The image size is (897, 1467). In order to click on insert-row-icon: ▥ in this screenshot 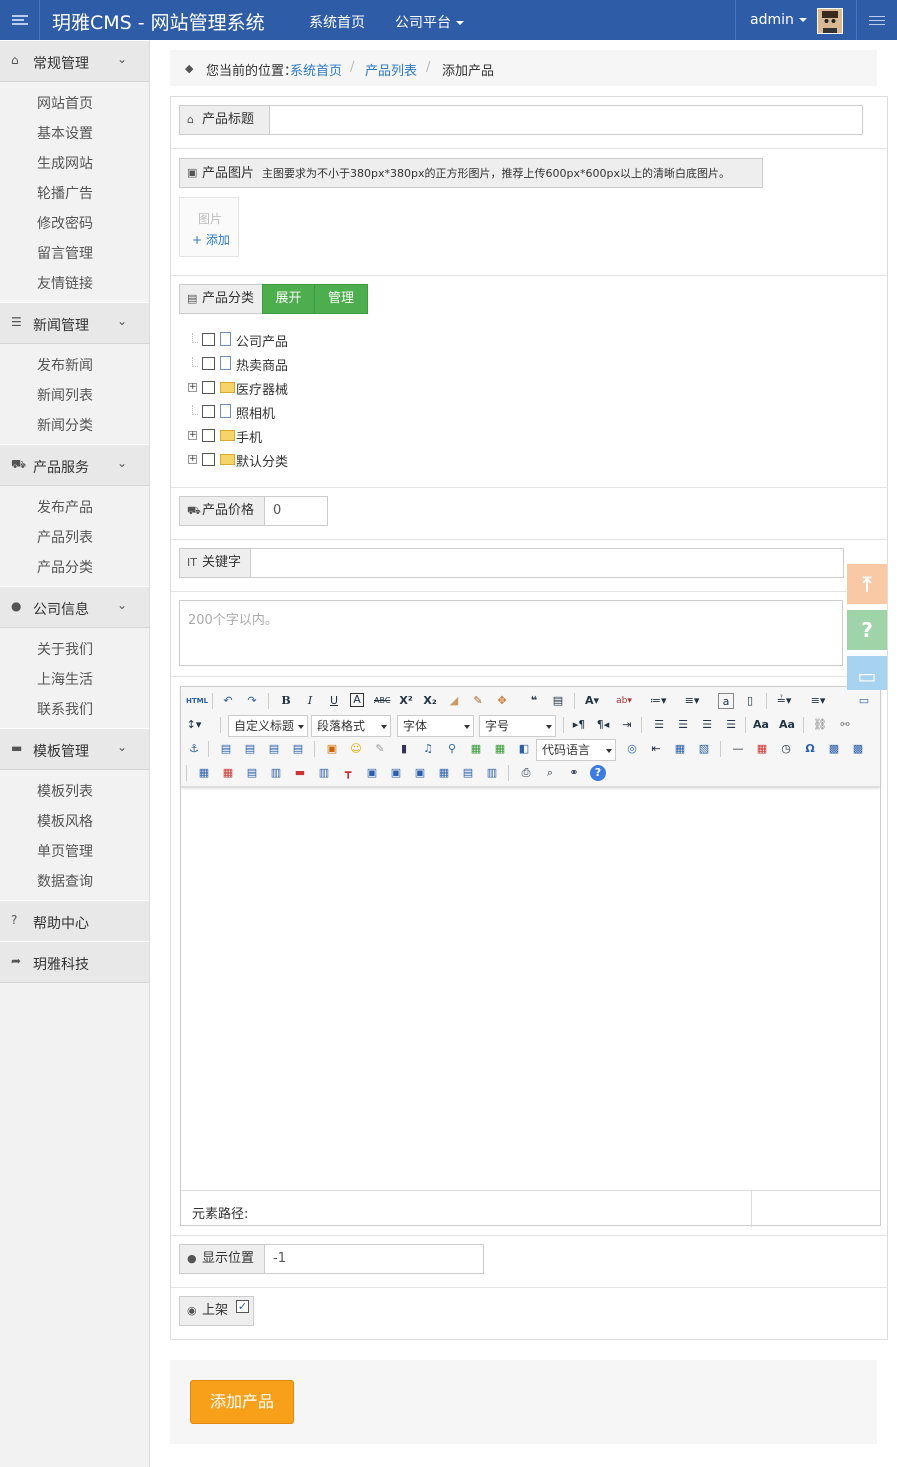, I will do `click(276, 773)`.